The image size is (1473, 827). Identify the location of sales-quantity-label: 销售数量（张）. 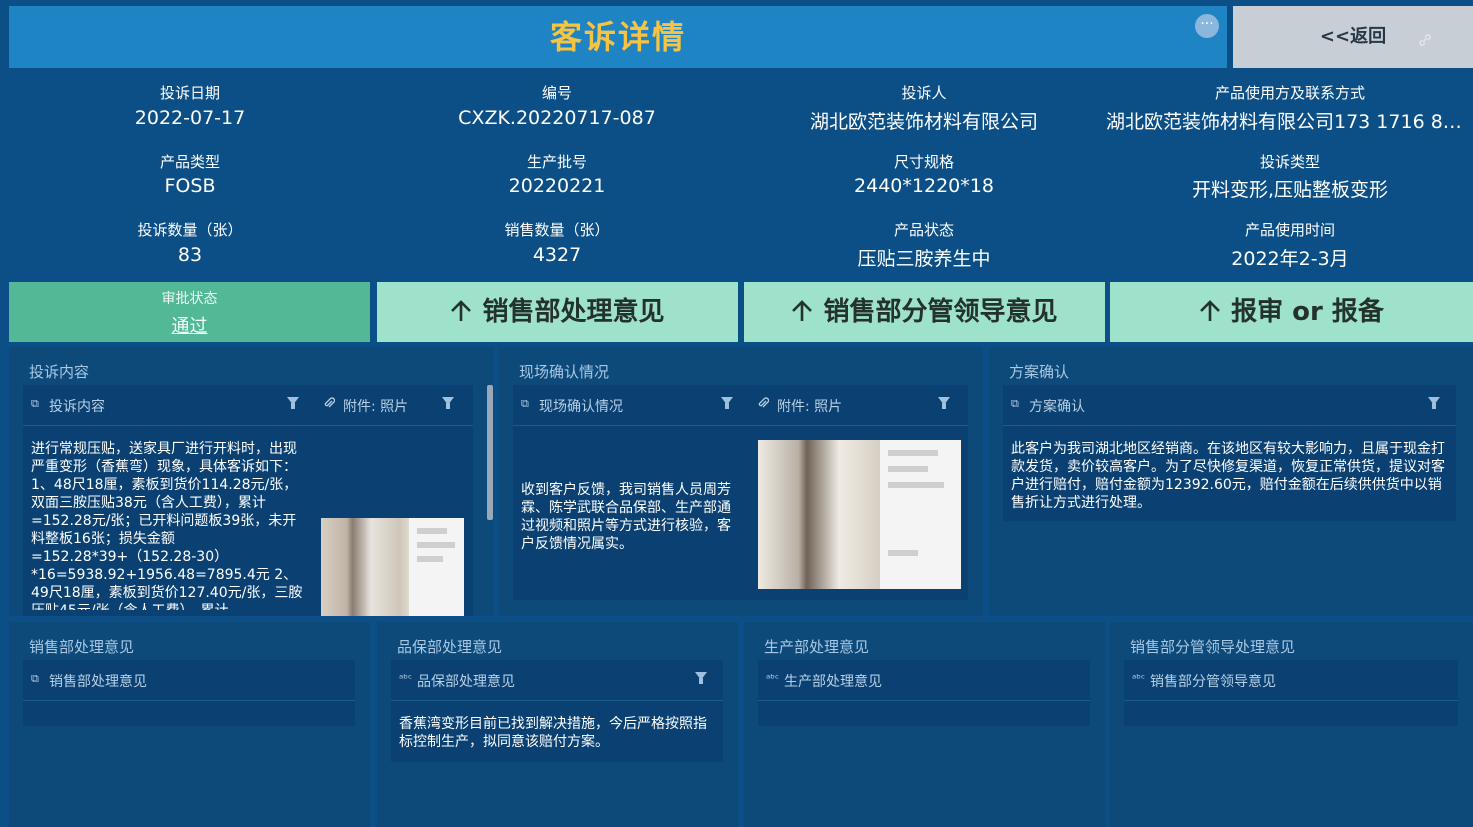
(557, 230).